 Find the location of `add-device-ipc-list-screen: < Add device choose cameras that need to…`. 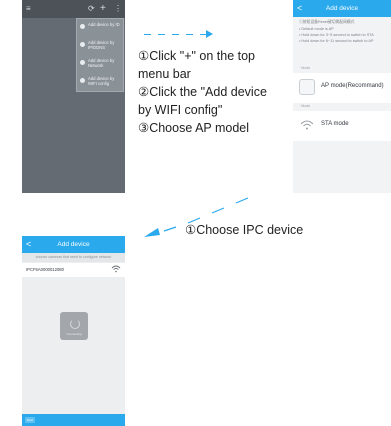

add-device-ipc-list-screen: < Add device choose cameras that need to… is located at coordinates (73, 331).